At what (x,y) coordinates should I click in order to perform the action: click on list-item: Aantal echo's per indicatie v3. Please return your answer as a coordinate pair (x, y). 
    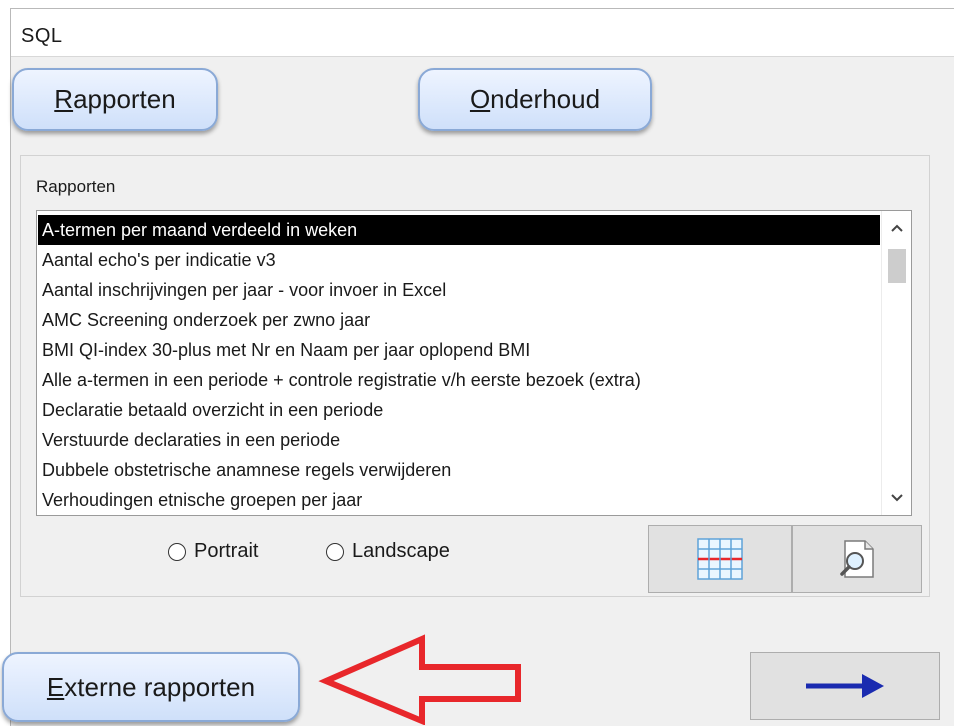
    Looking at the image, I should click on (459, 260).